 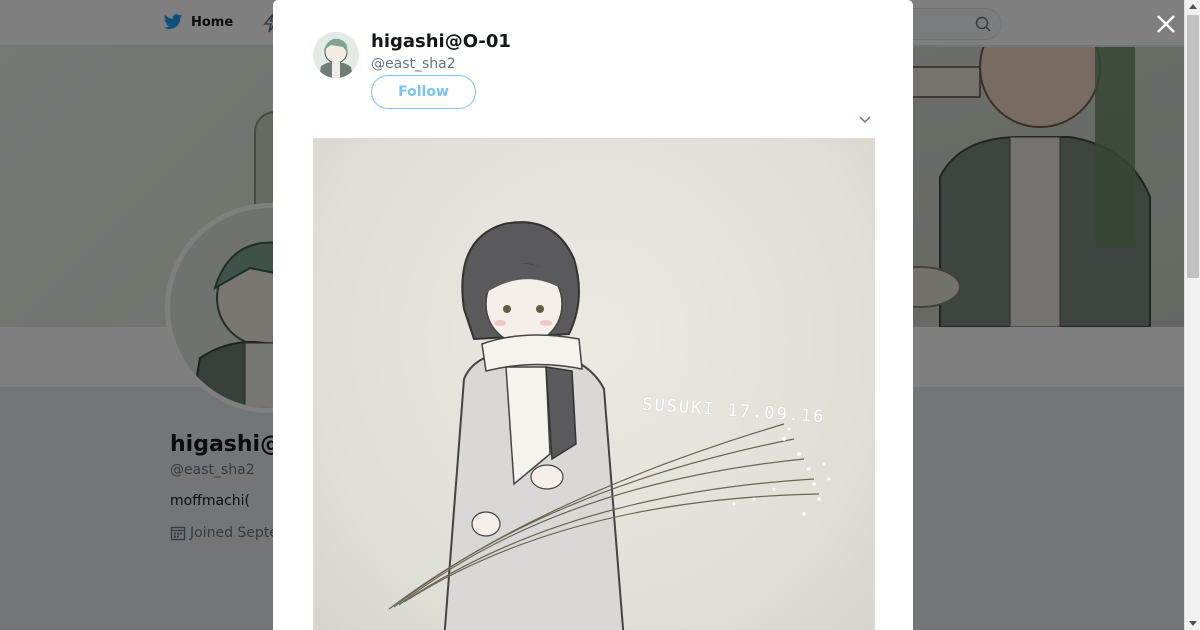 What do you see at coordinates (1166, 24) in the screenshot?
I see `close-icon` at bounding box center [1166, 24].